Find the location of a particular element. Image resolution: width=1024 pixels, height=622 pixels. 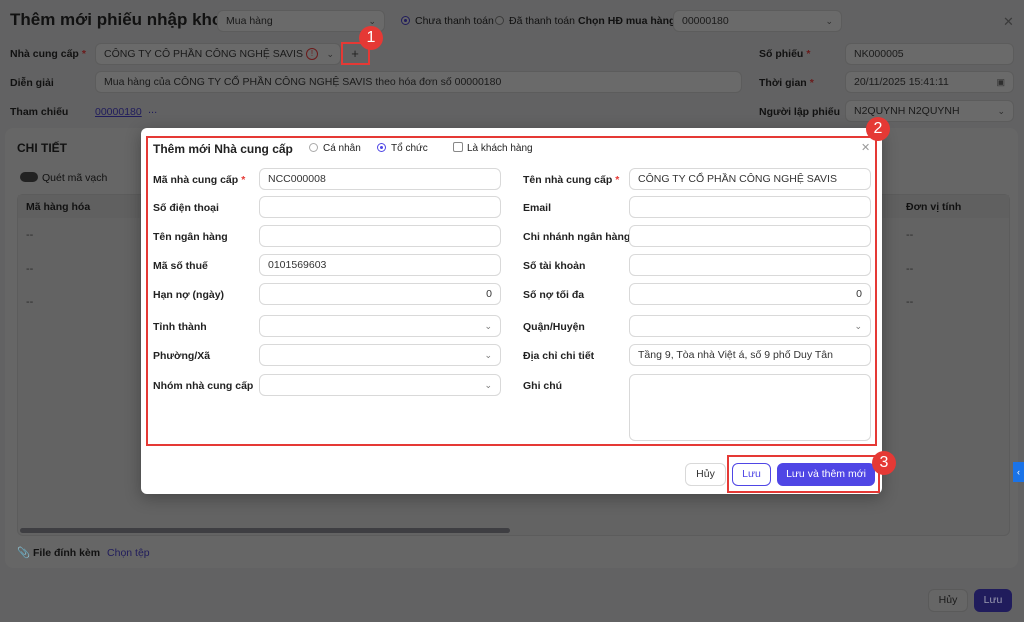

annotation-badge-3: 3 is located at coordinates (884, 463).